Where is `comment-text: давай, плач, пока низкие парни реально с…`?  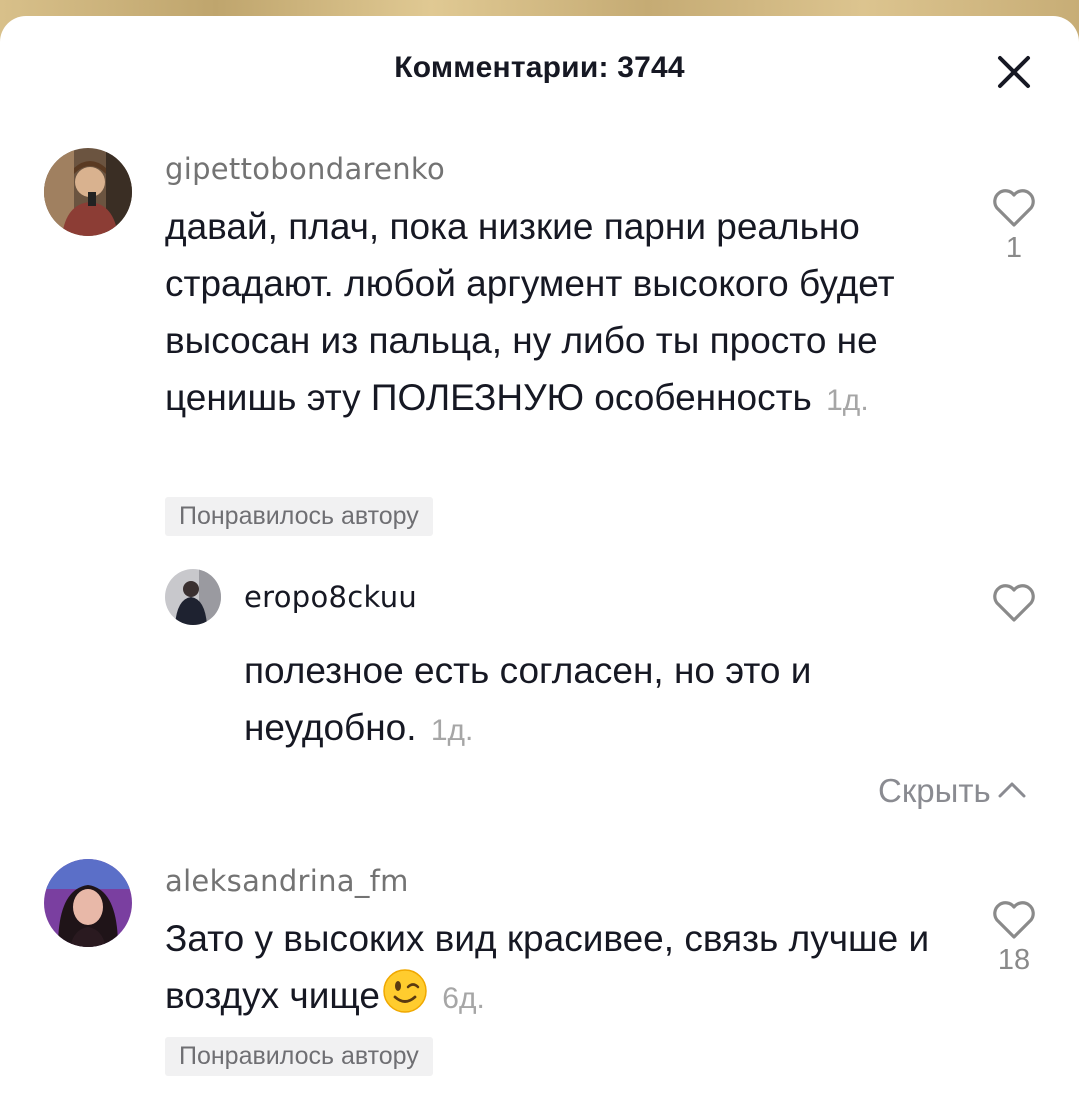
comment-text: давай, плач, пока низкие парни реально с… is located at coordinates (550, 313).